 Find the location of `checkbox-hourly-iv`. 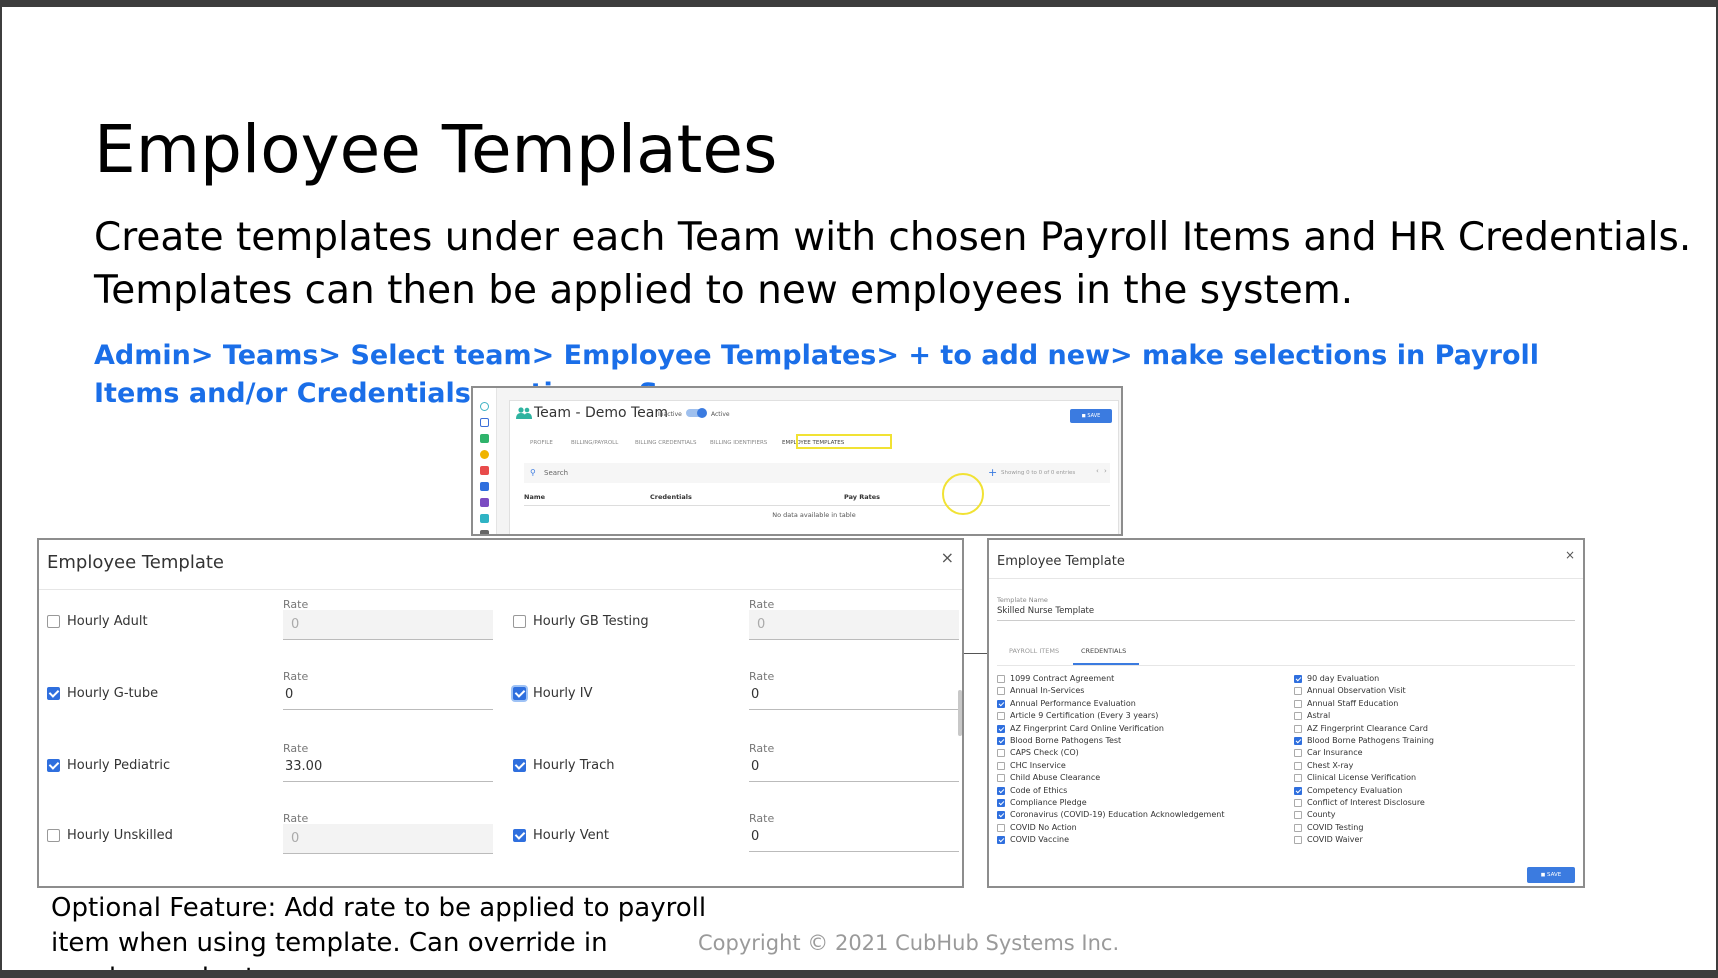

checkbox-hourly-iv is located at coordinates (519, 693).